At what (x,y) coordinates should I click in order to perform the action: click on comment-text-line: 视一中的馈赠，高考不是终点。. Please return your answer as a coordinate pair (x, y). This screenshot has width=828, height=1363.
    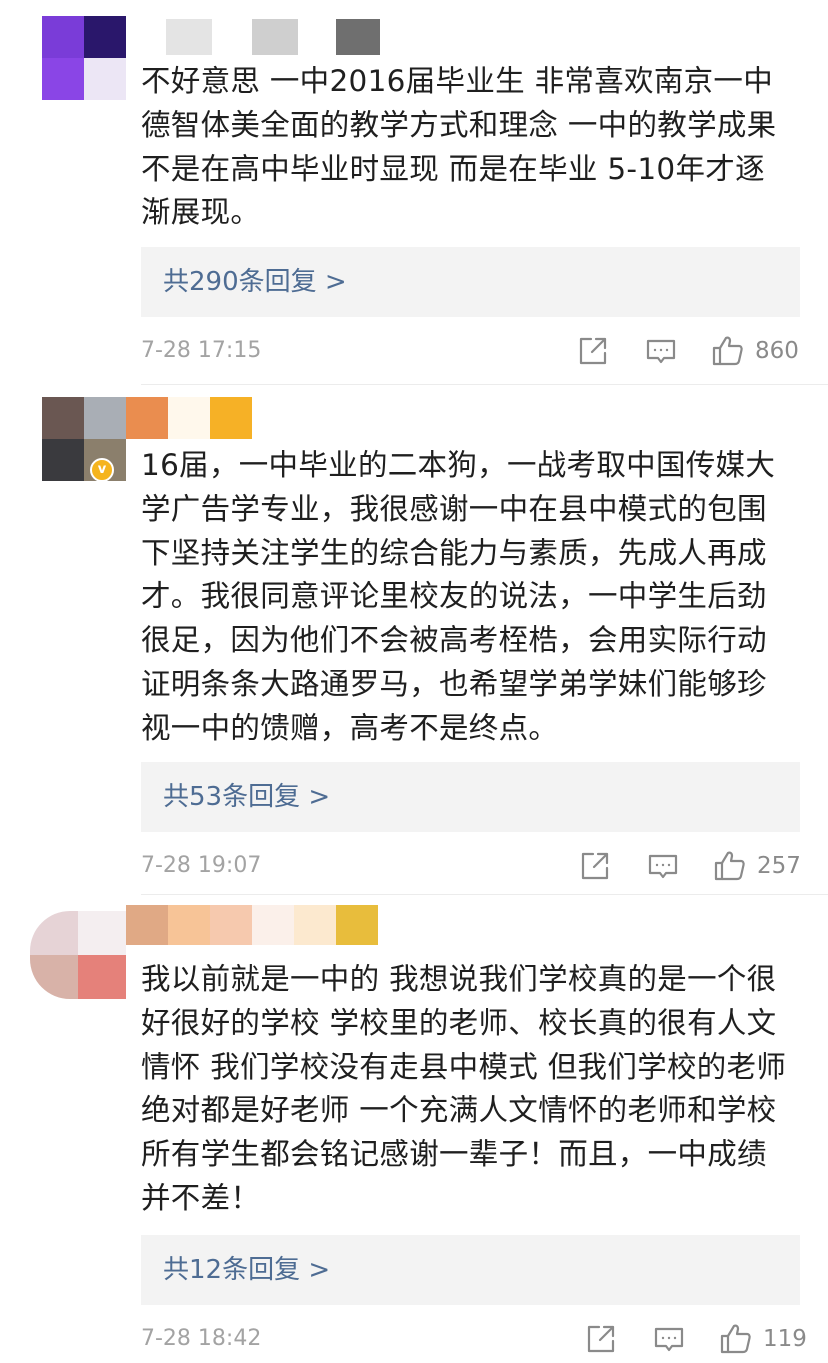
    Looking at the image, I should click on (350, 727).